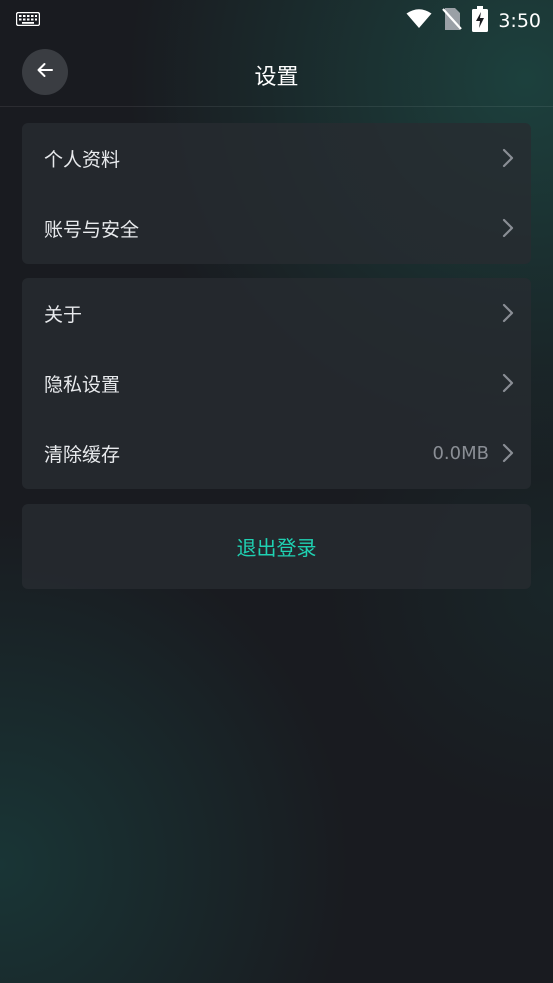  What do you see at coordinates (419, 21) in the screenshot?
I see `wifi-icon` at bounding box center [419, 21].